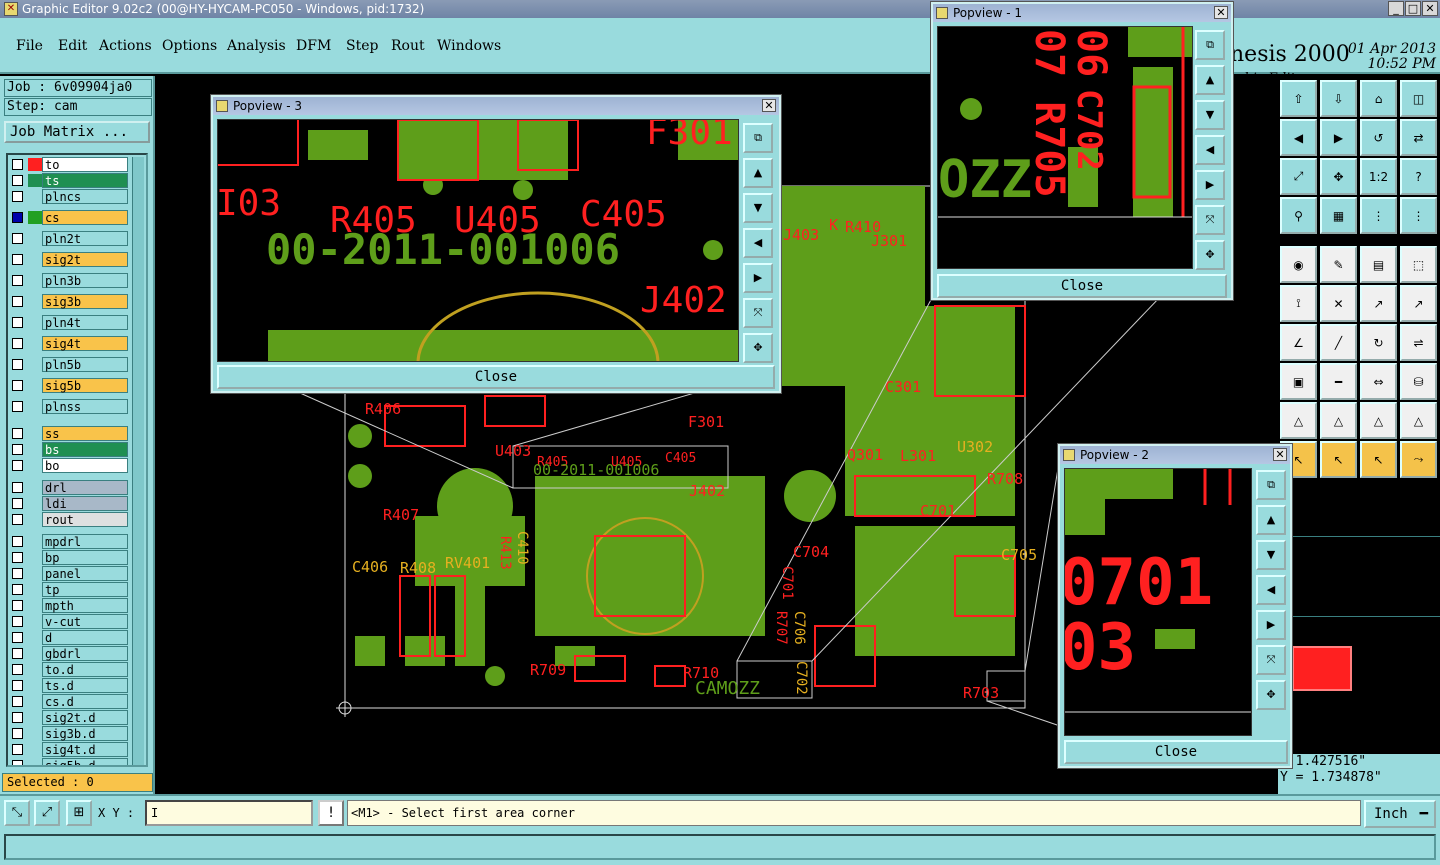 This screenshot has height=865, width=1440. Describe the element at coordinates (496, 106) in the screenshot. I see `popview-3-title: Popview - 3` at that location.